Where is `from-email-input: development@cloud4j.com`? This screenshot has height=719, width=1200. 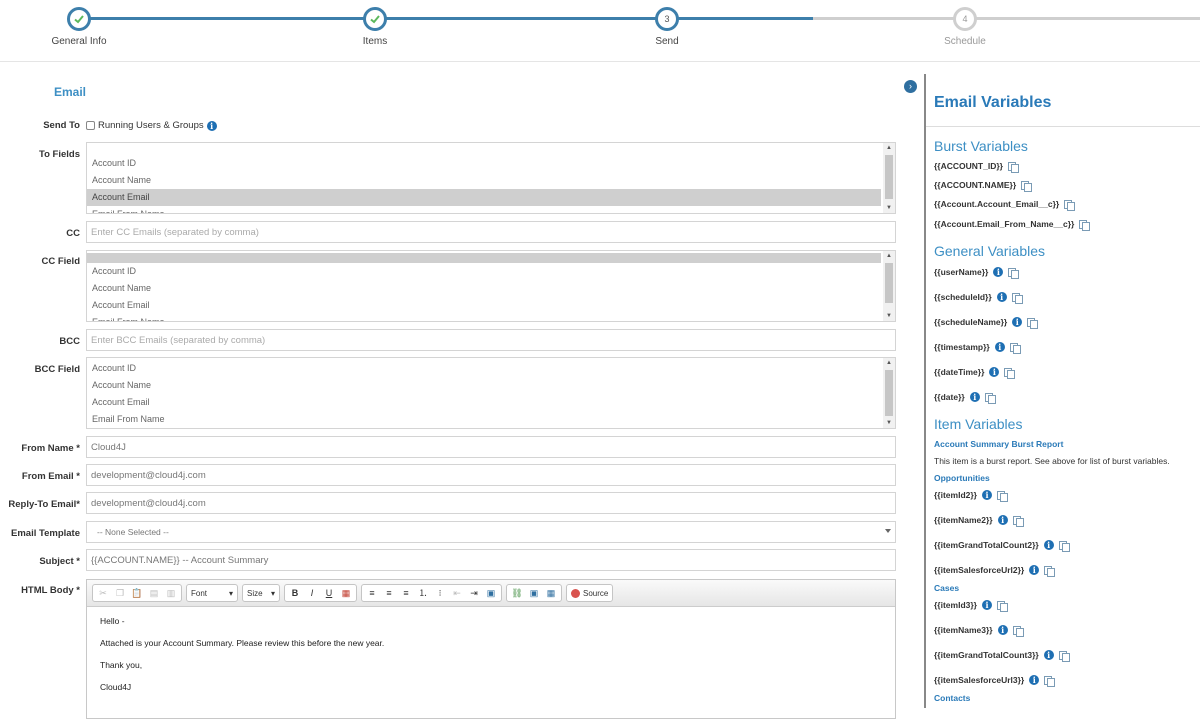 from-email-input: development@cloud4j.com is located at coordinates (491, 475).